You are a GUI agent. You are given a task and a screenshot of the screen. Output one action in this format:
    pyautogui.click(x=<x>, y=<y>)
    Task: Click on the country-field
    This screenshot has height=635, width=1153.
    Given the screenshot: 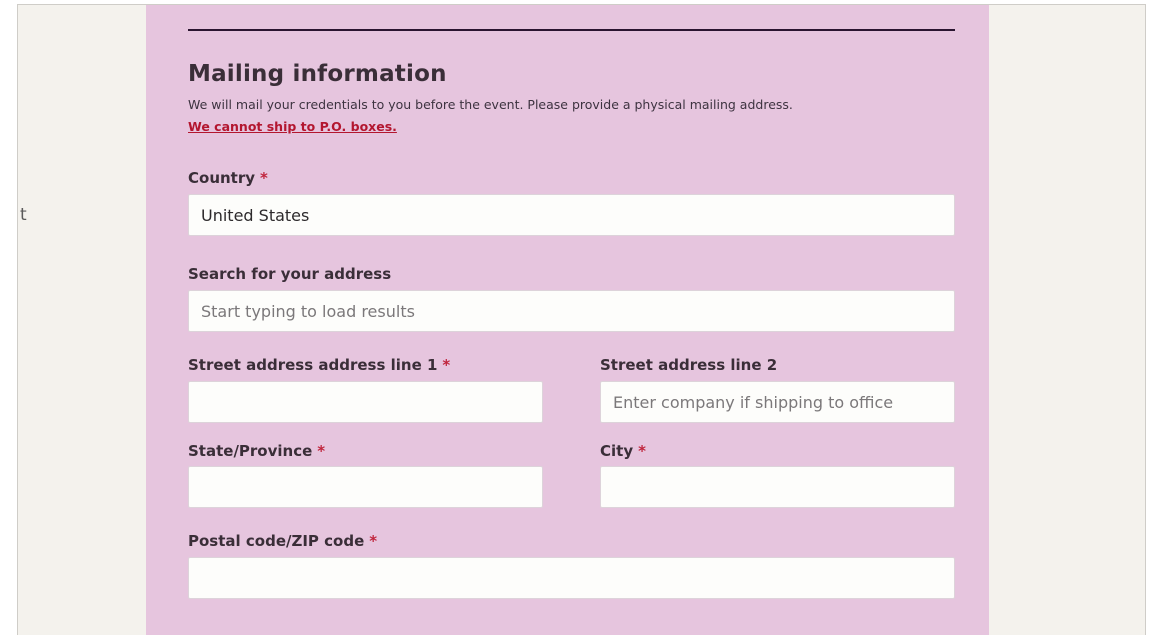 What is the action you would take?
    pyautogui.click(x=571, y=215)
    